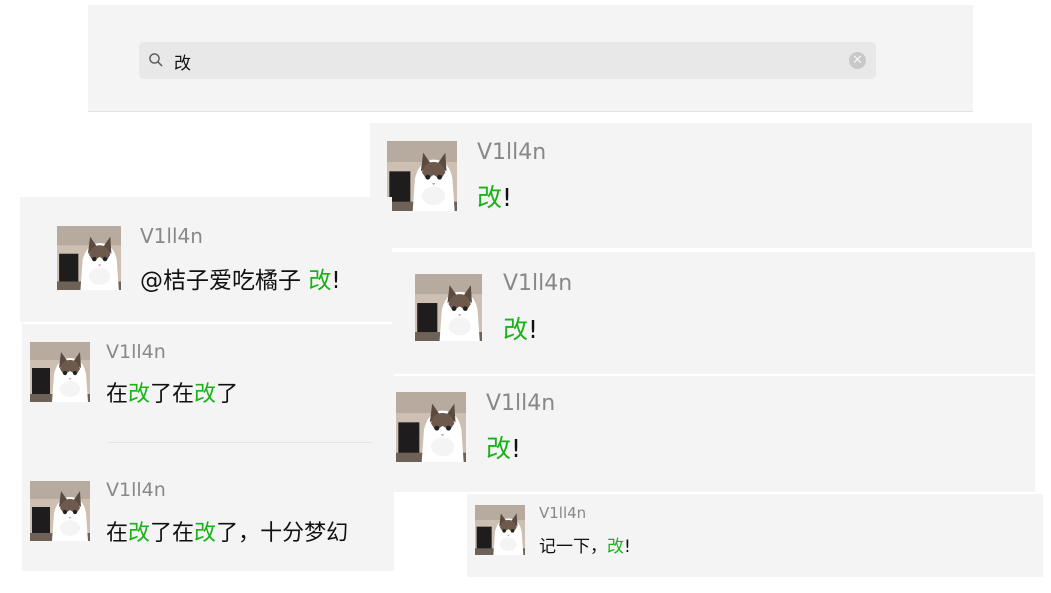 The width and height of the screenshot is (1051, 593). What do you see at coordinates (507, 60) in the screenshot?
I see `search-input: 改 ✕` at bounding box center [507, 60].